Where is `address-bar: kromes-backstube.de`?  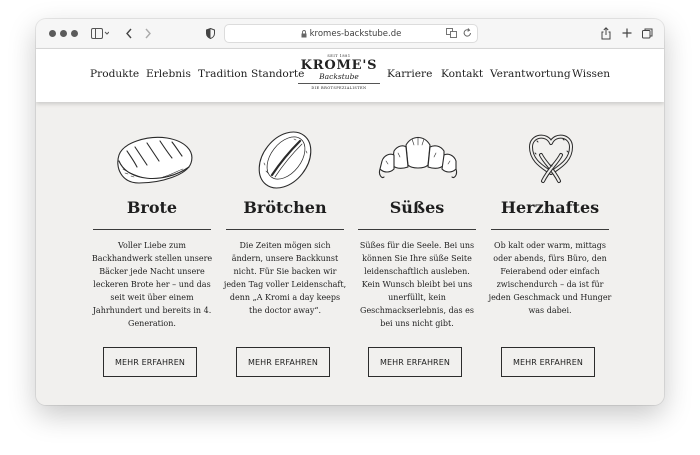 address-bar: kromes-backstube.de is located at coordinates (351, 33).